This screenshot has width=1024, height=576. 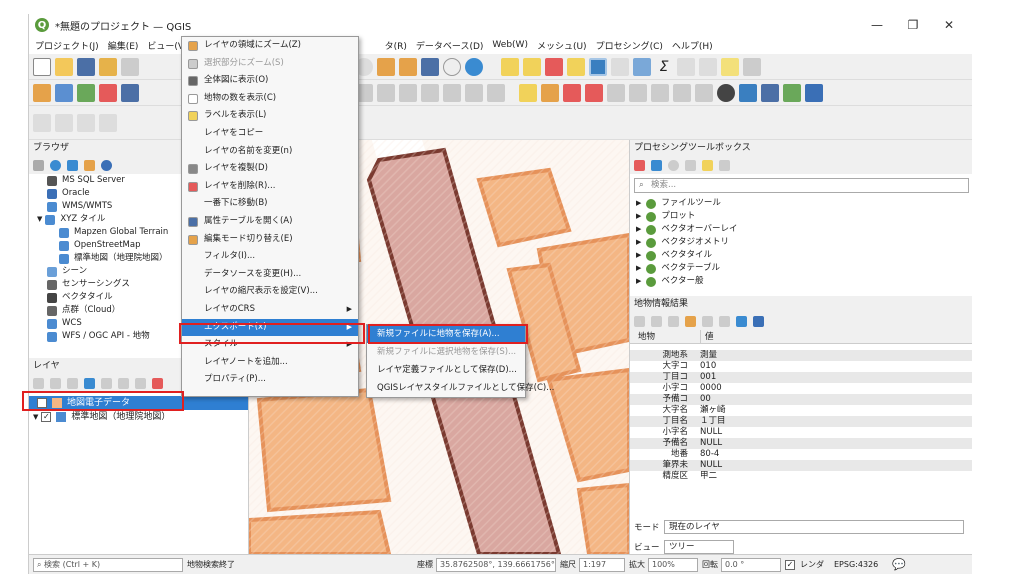 I want to click on select-location-icon, so click(x=576, y=66).